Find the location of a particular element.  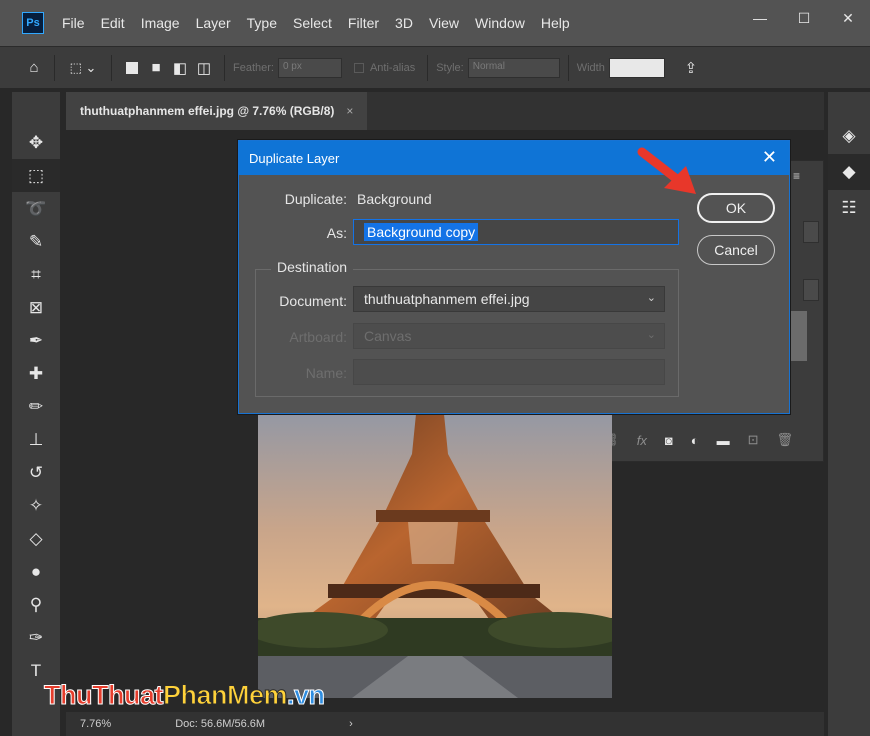

style-label: Style: is located at coordinates (450, 67).